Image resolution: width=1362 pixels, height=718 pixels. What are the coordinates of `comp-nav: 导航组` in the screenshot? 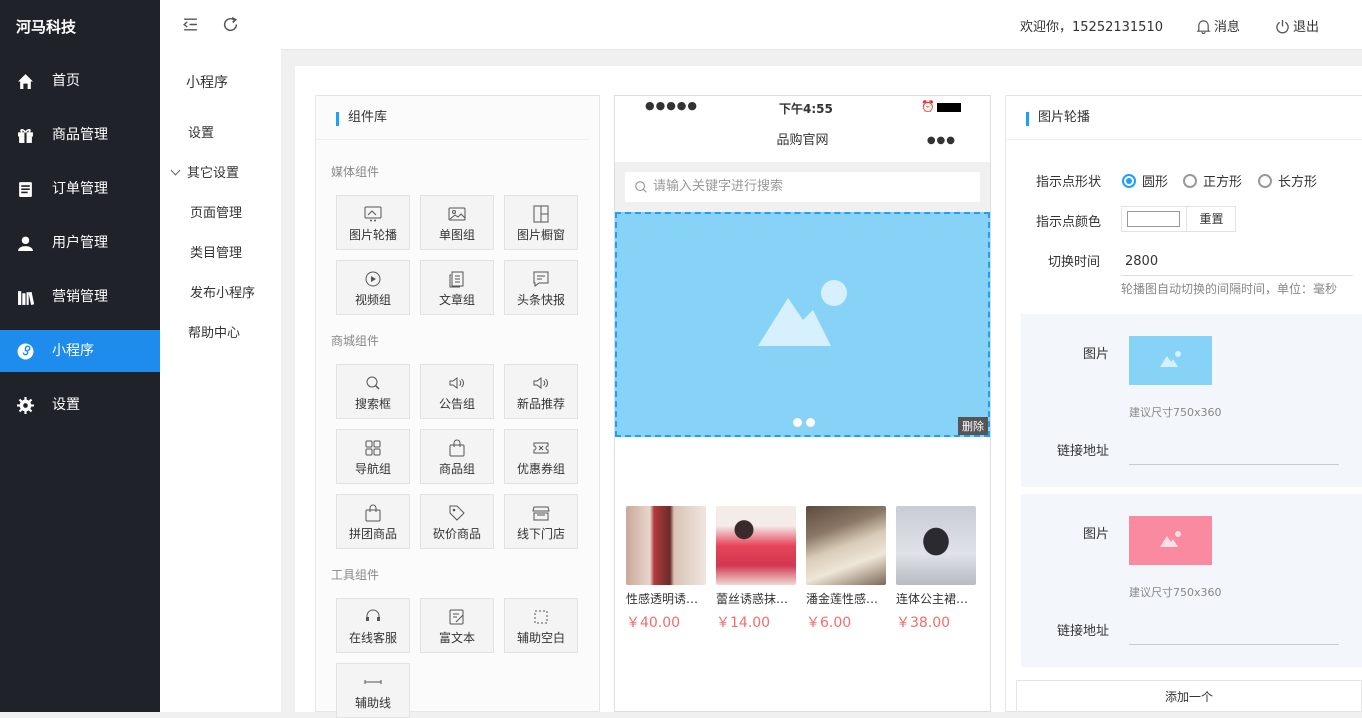 It's located at (373, 456).